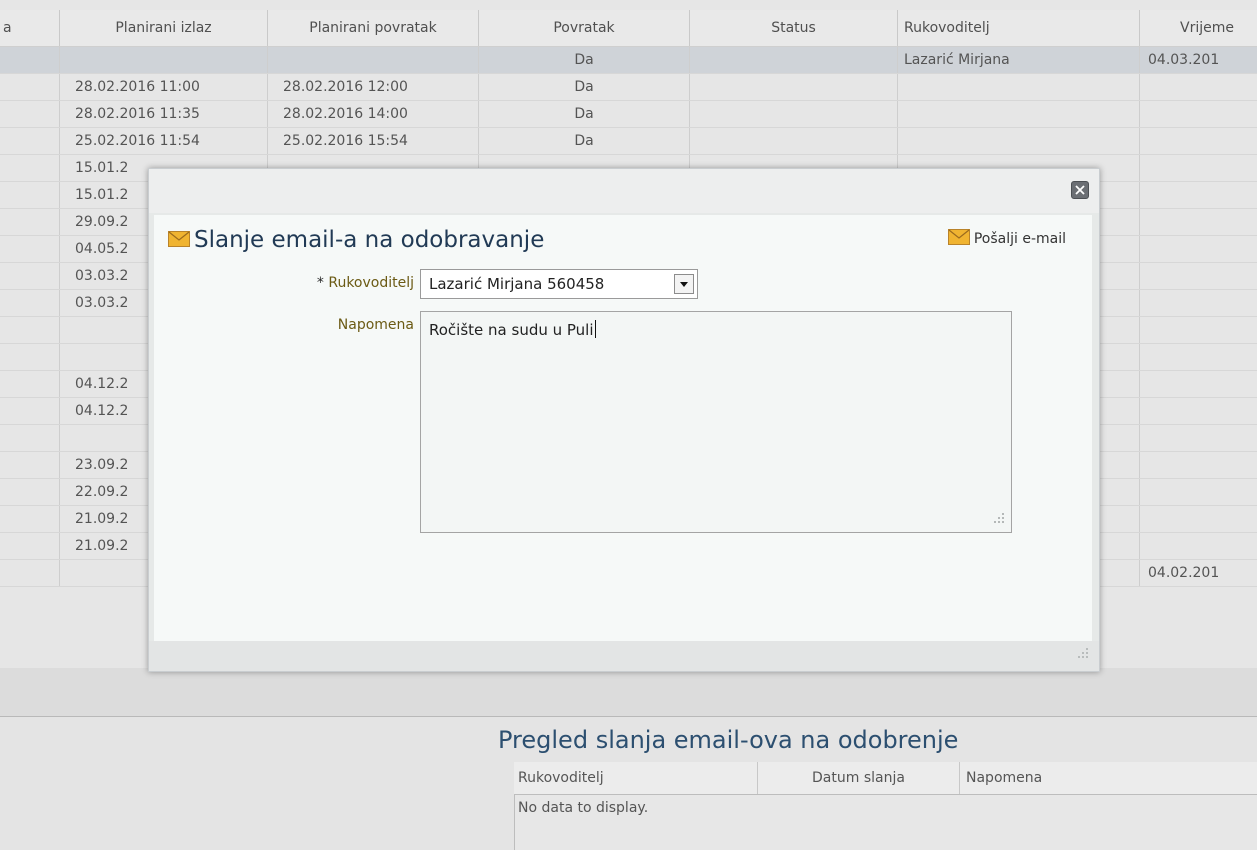 The height and width of the screenshot is (850, 1257). I want to click on cell-planirani-povratak: 25.02.2016 15:54, so click(373, 141).